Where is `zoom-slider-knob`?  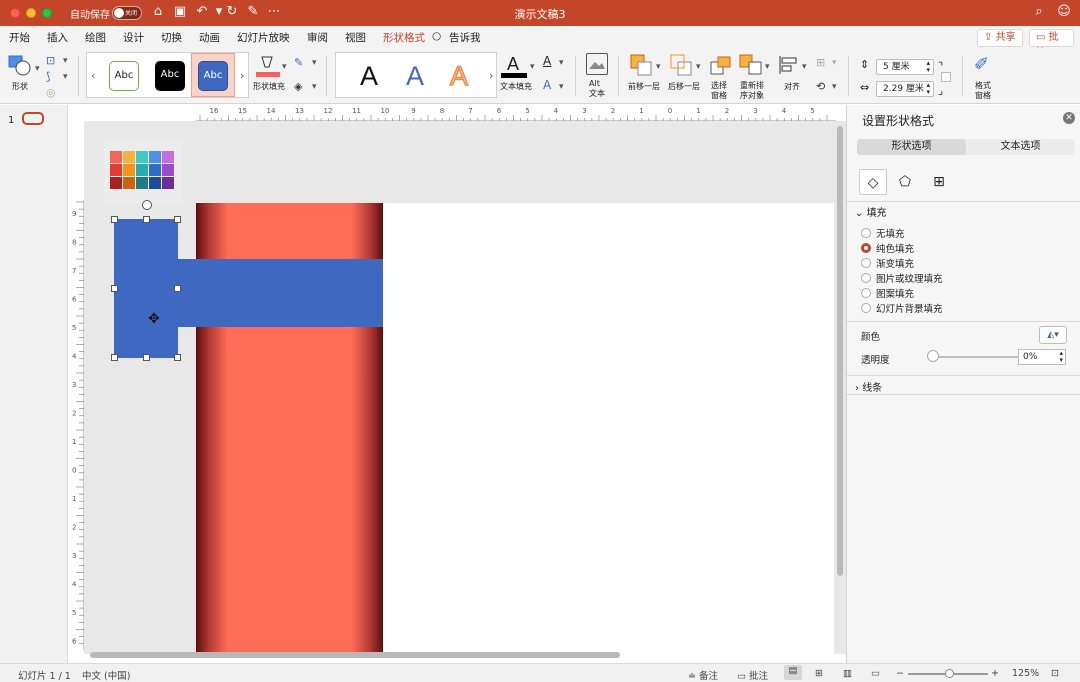 zoom-slider-knob is located at coordinates (949, 673).